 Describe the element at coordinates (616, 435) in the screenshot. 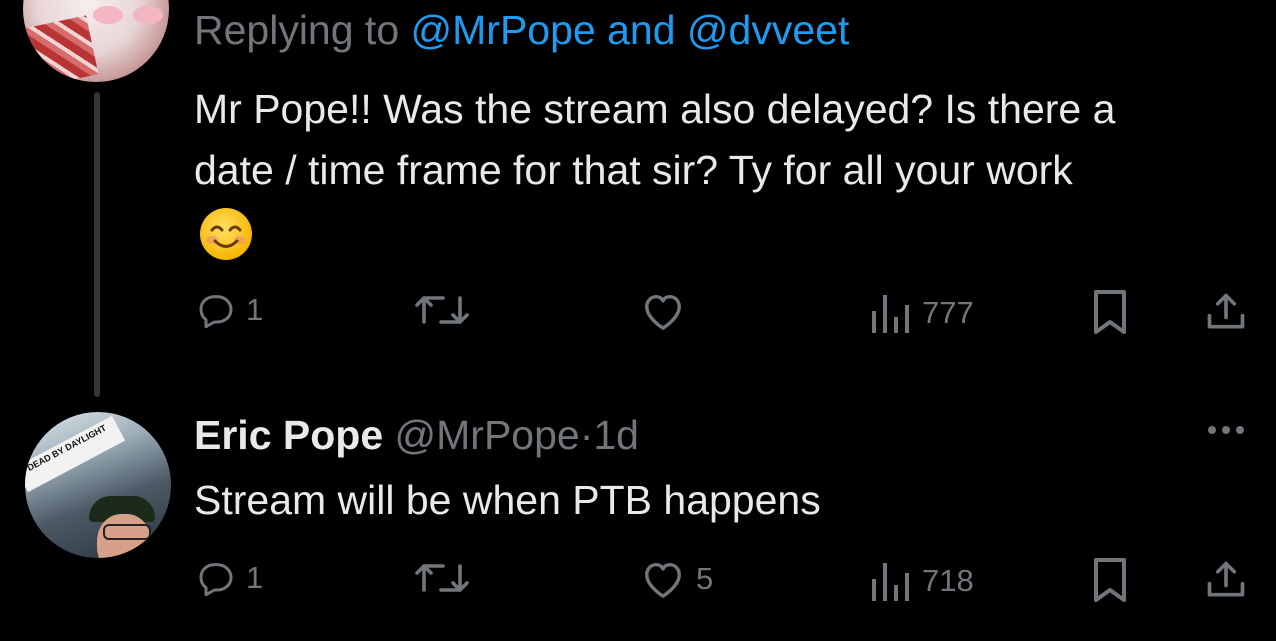

I see `tweet-timestamp: 1d` at that location.